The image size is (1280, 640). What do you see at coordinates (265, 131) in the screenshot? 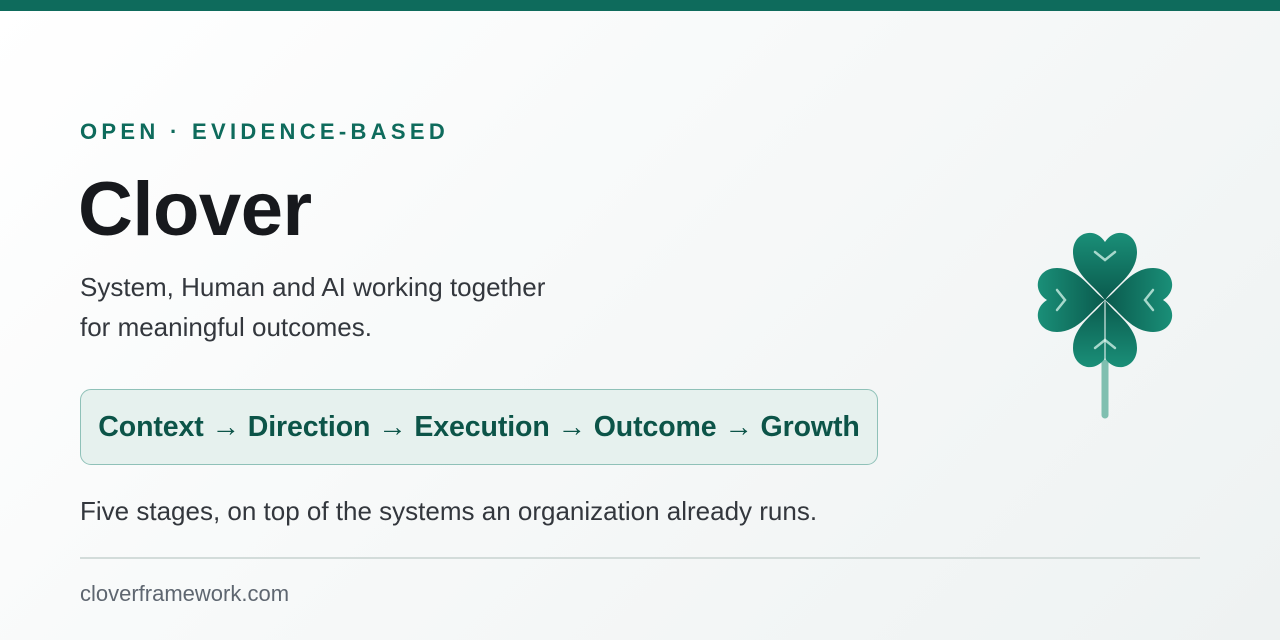
I see `eyebrow-label: OPEN · EVIDENCE-BASED` at bounding box center [265, 131].